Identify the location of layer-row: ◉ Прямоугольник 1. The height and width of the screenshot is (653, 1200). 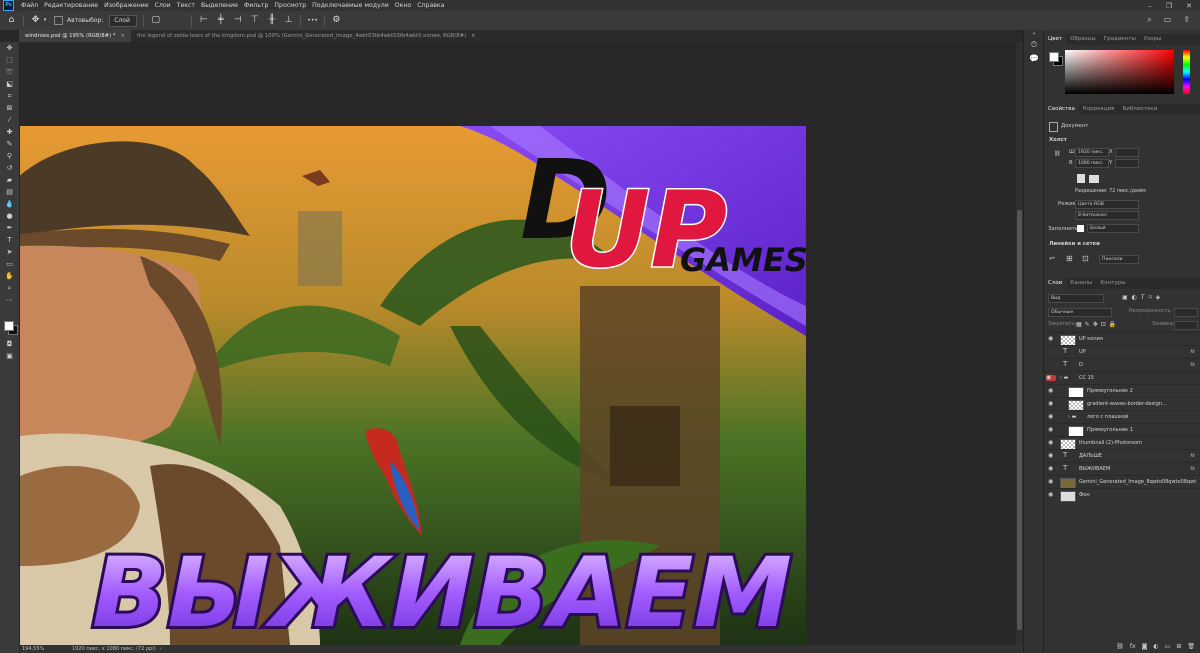
(1122, 430).